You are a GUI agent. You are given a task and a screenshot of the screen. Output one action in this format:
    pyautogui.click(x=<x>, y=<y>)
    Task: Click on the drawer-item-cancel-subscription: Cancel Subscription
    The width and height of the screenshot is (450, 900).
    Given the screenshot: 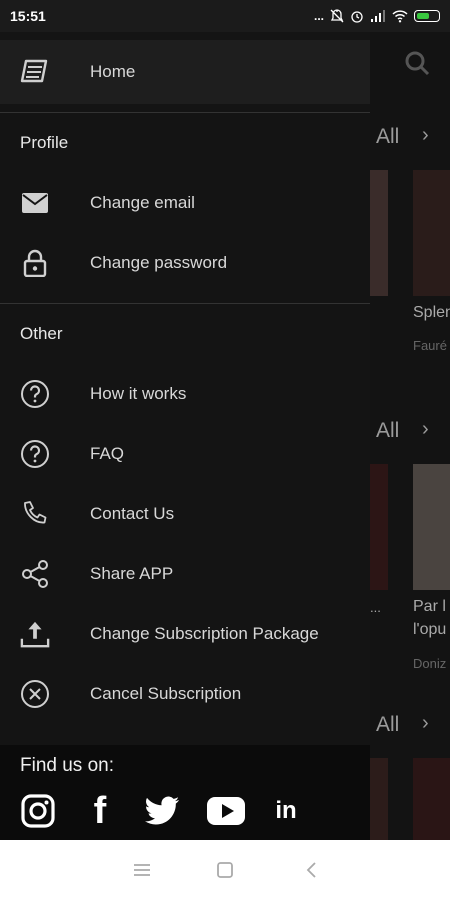 What is the action you would take?
    pyautogui.click(x=185, y=694)
    